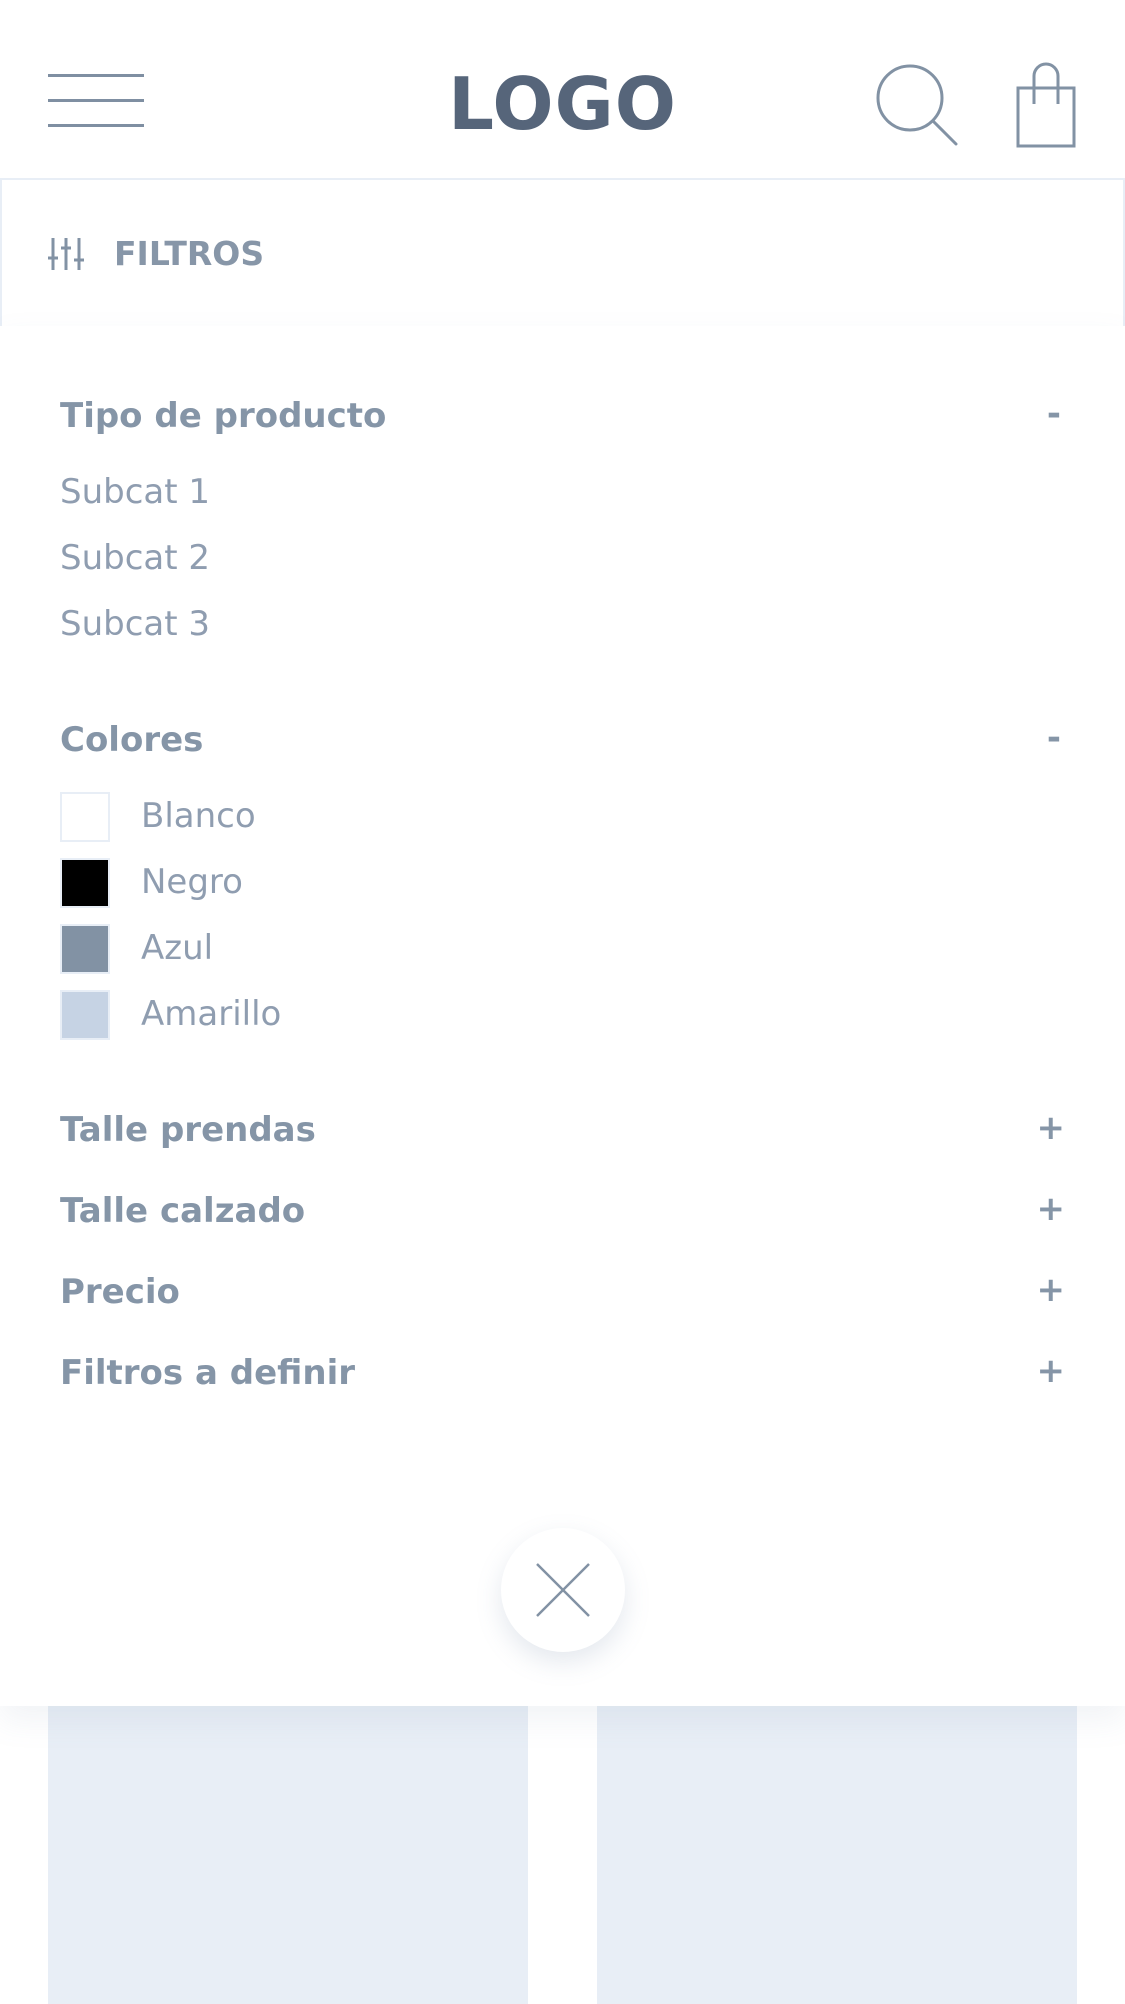 The height and width of the screenshot is (2004, 1125). What do you see at coordinates (183, 1211) in the screenshot?
I see `section-title: Talle calzado` at bounding box center [183, 1211].